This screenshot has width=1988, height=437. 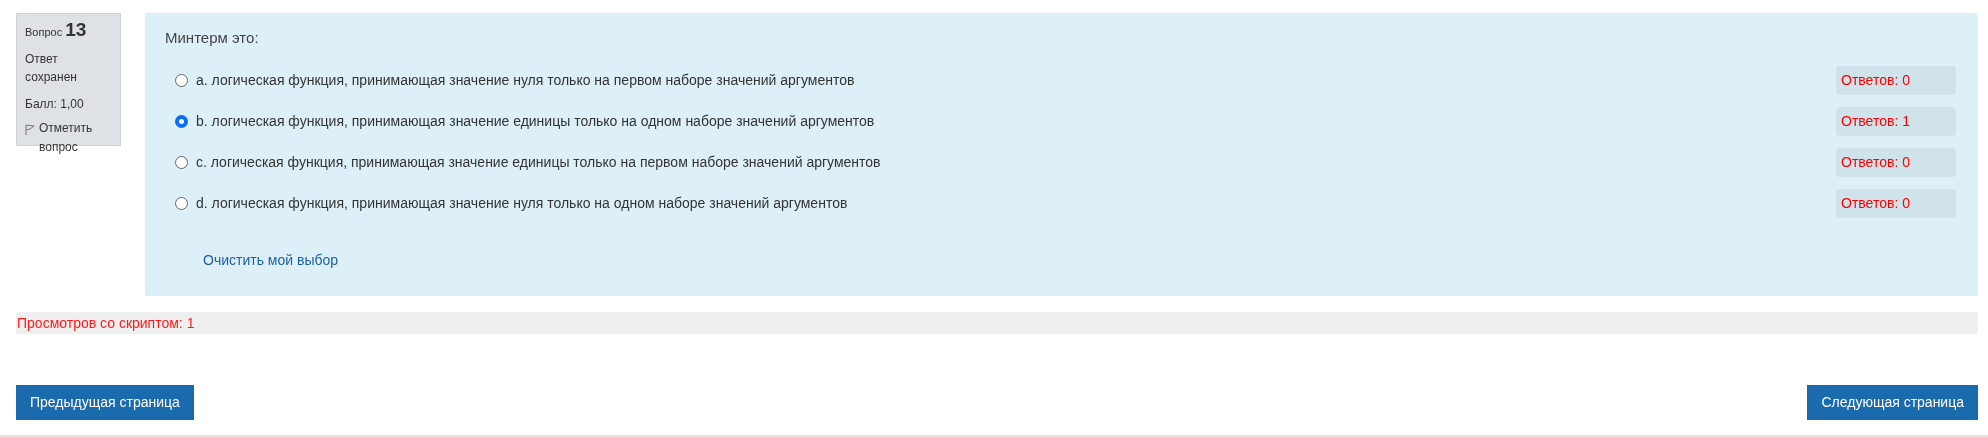 What do you see at coordinates (51, 68) in the screenshot?
I see `answer-status: Ответ сохранен` at bounding box center [51, 68].